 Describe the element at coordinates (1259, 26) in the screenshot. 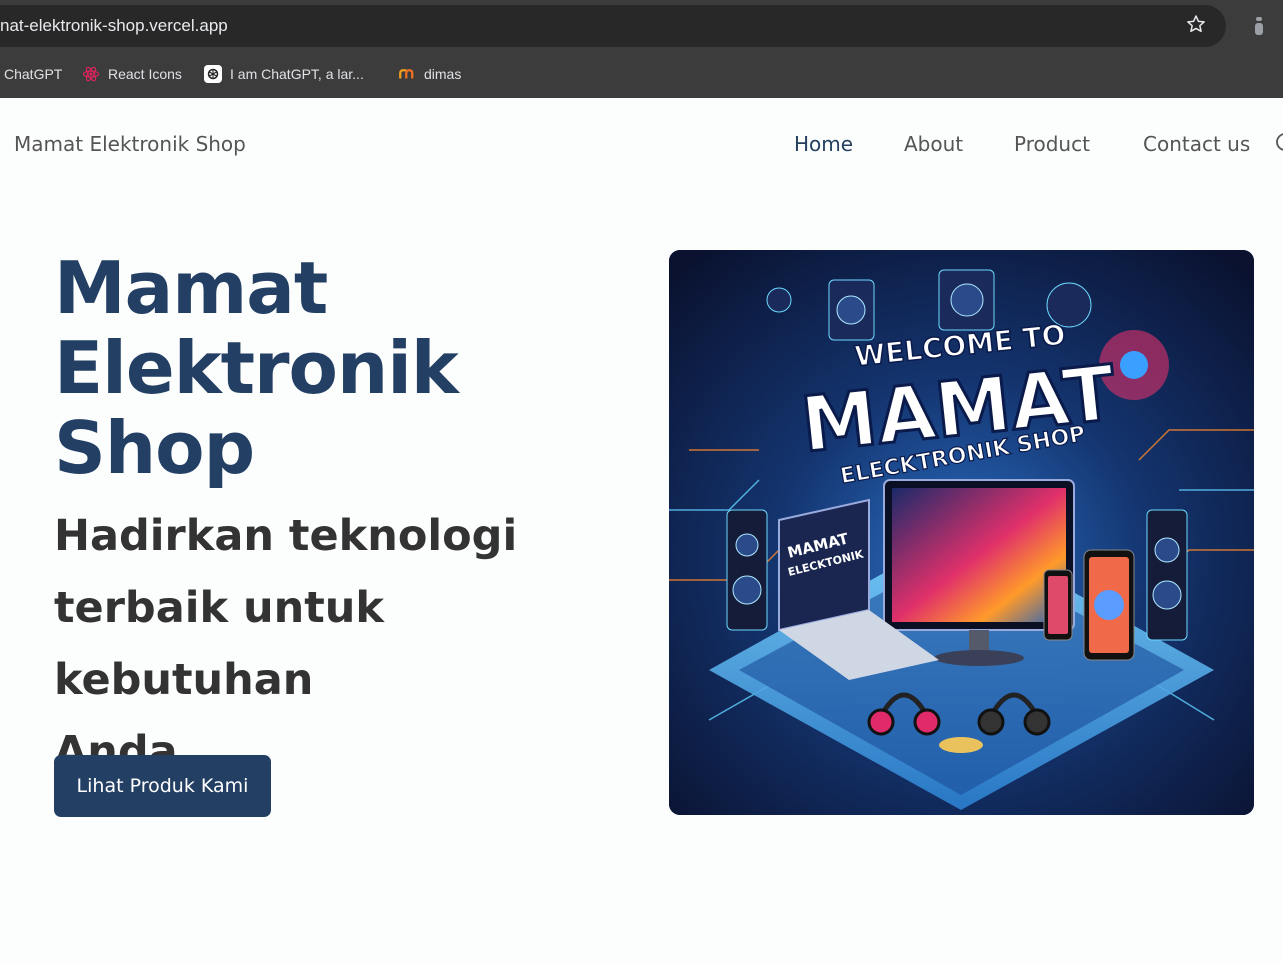

I see `extension-icon` at that location.